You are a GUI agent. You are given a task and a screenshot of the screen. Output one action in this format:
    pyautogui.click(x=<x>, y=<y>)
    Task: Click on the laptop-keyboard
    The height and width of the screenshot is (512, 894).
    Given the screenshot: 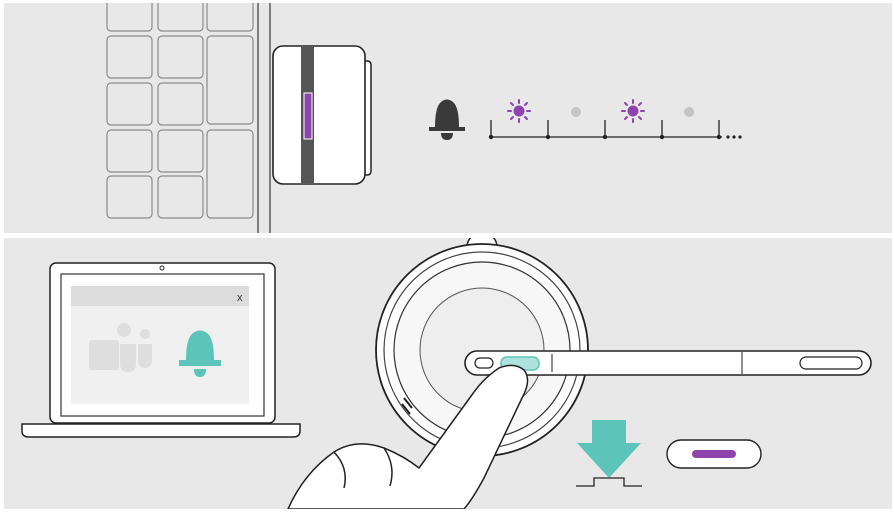 What is the action you would take?
    pyautogui.click(x=180, y=111)
    